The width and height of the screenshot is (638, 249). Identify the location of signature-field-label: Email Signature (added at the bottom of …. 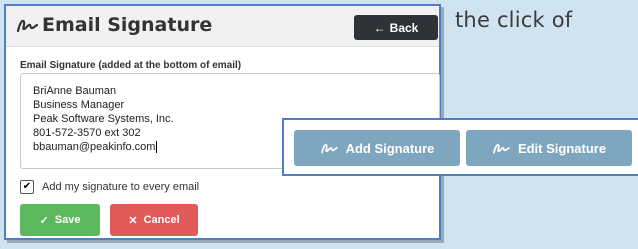
(131, 65).